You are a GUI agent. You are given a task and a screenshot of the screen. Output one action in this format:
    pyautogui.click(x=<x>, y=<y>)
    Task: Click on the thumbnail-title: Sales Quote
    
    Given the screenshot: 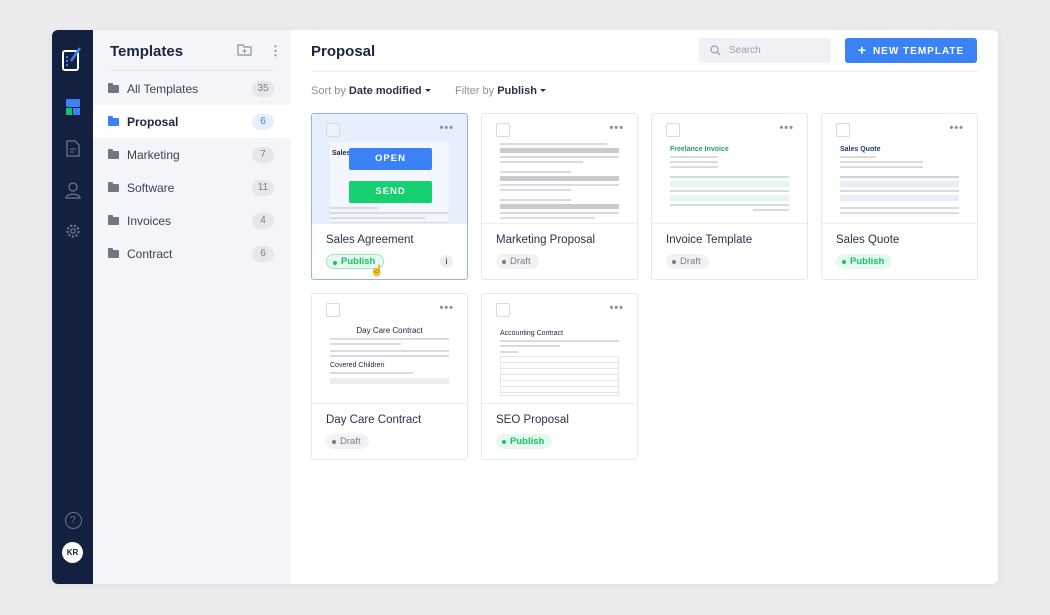 What is the action you would take?
    pyautogui.click(x=860, y=149)
    